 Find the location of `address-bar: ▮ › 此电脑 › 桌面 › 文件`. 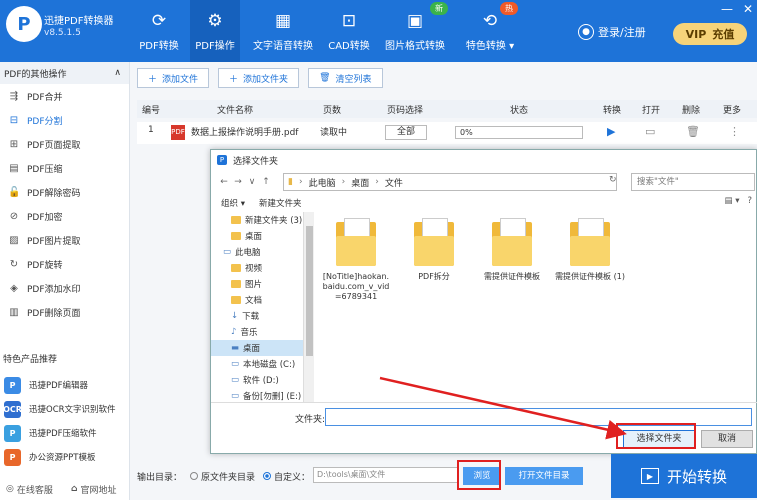

address-bar: ▮ › 此电脑 › 桌面 › 文件 is located at coordinates (450, 182).